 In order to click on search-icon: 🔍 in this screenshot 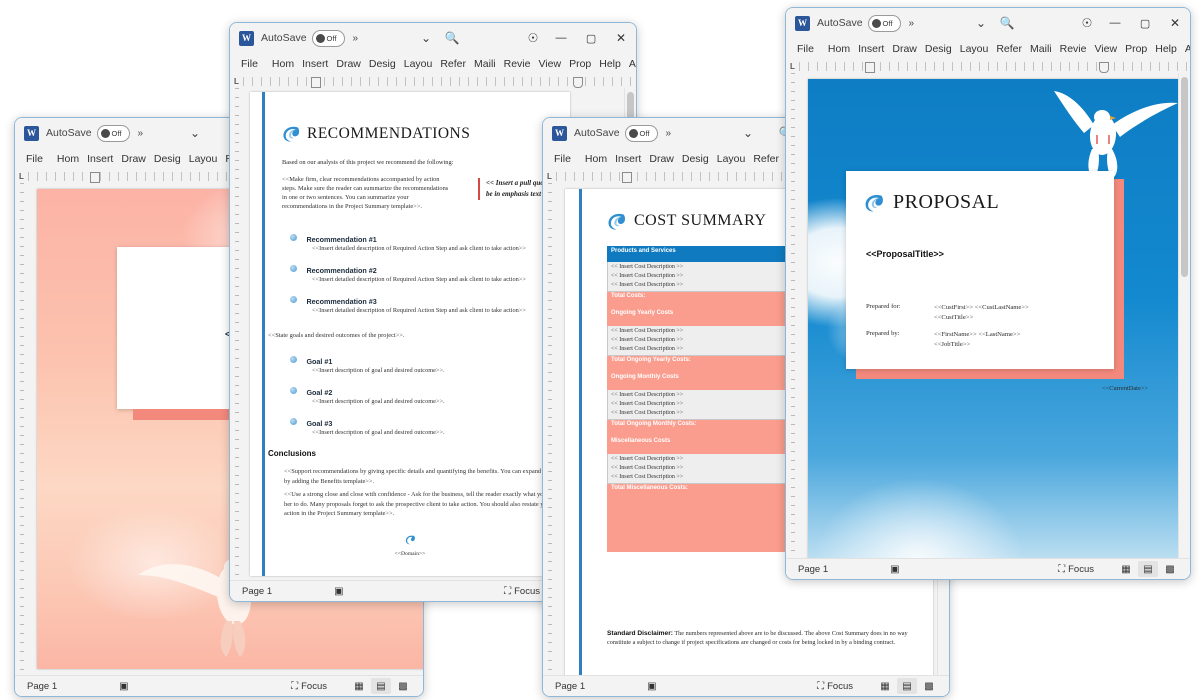, I will do `click(452, 38)`.